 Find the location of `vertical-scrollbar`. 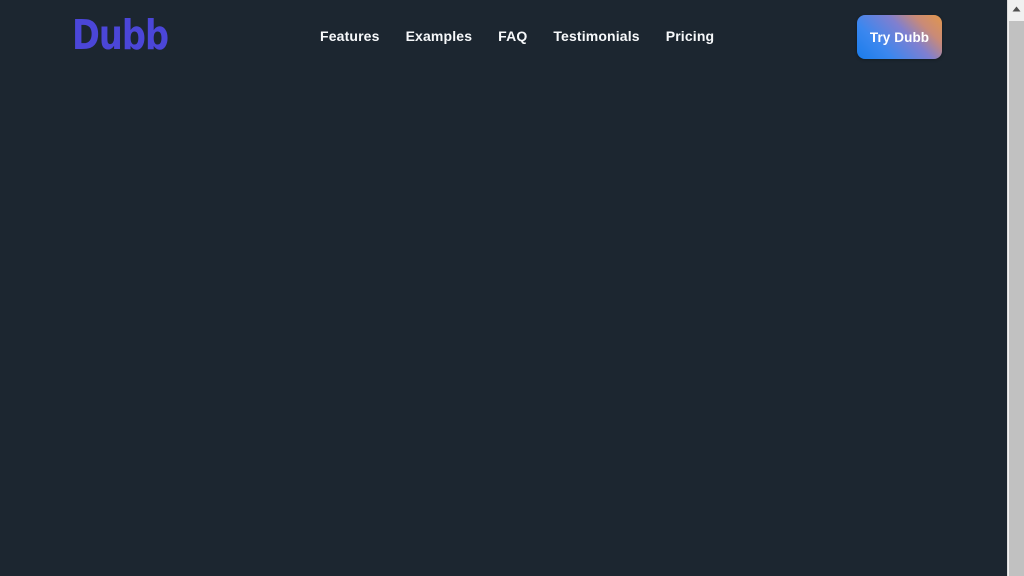

vertical-scrollbar is located at coordinates (1015, 288).